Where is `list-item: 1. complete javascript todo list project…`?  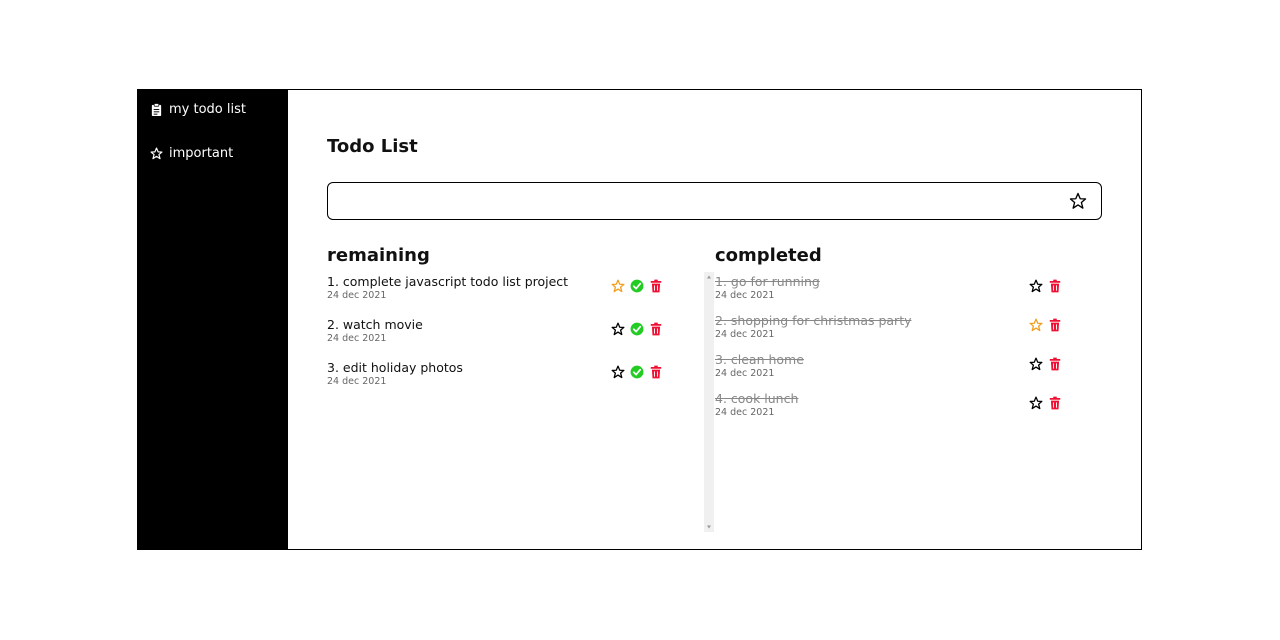 list-item: 1. complete javascript todo list project… is located at coordinates (497, 295).